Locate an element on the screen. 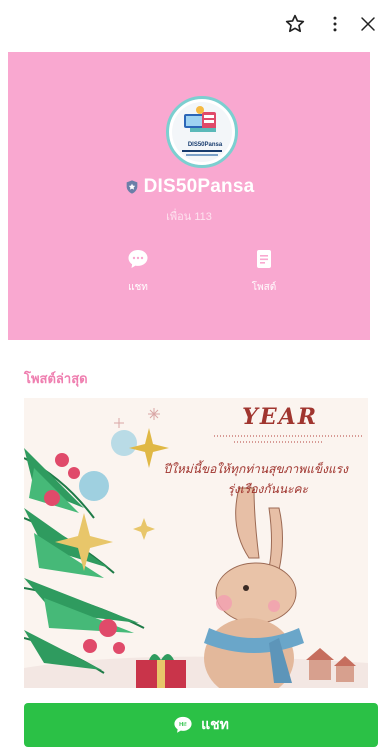 The height and width of the screenshot is (751, 378). friends-count: เพื่อน 113 is located at coordinates (189, 217).